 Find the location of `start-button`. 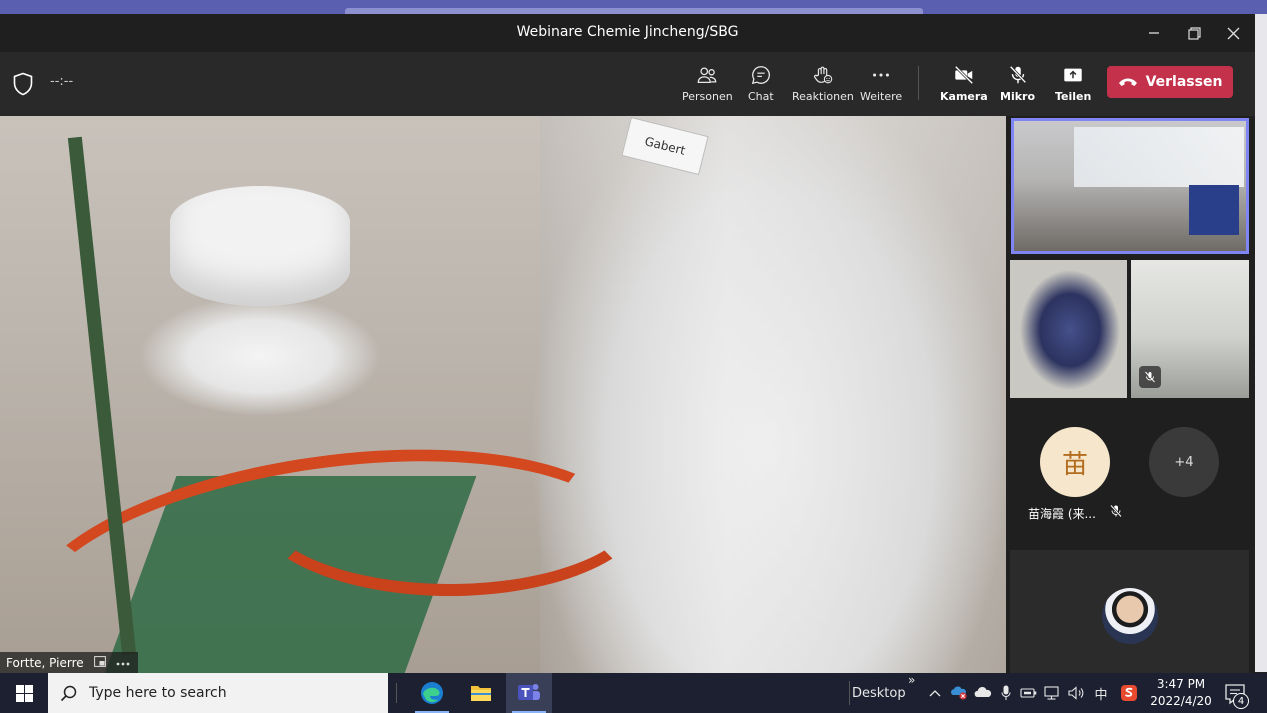

start-button is located at coordinates (24, 693).